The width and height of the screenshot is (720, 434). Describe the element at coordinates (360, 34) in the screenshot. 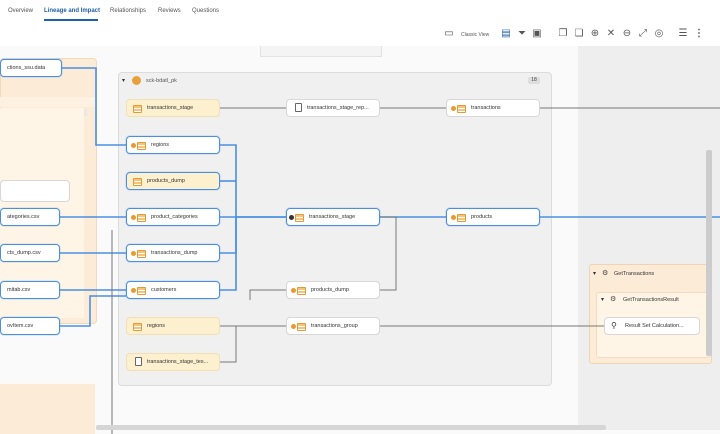

I see `lineage-toolbar: ▭ Classic View ▤ ⏷ ▣ ❐ ❏ ⊕ ✕ ⊖ ⤢ ◎ ☰ ⋮` at that location.